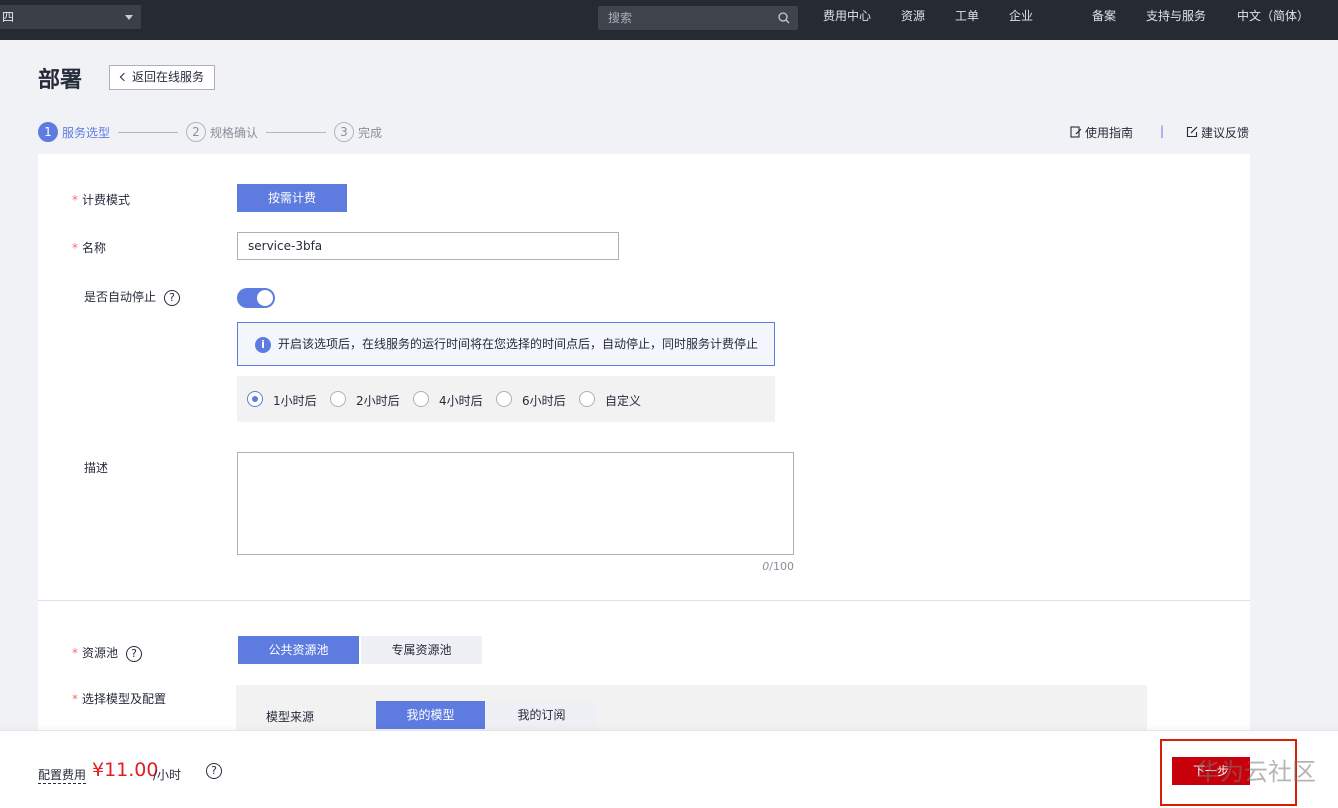 This screenshot has height=808, width=1338. What do you see at coordinates (378, 401) in the screenshot?
I see `radio-label: 2小时后` at bounding box center [378, 401].